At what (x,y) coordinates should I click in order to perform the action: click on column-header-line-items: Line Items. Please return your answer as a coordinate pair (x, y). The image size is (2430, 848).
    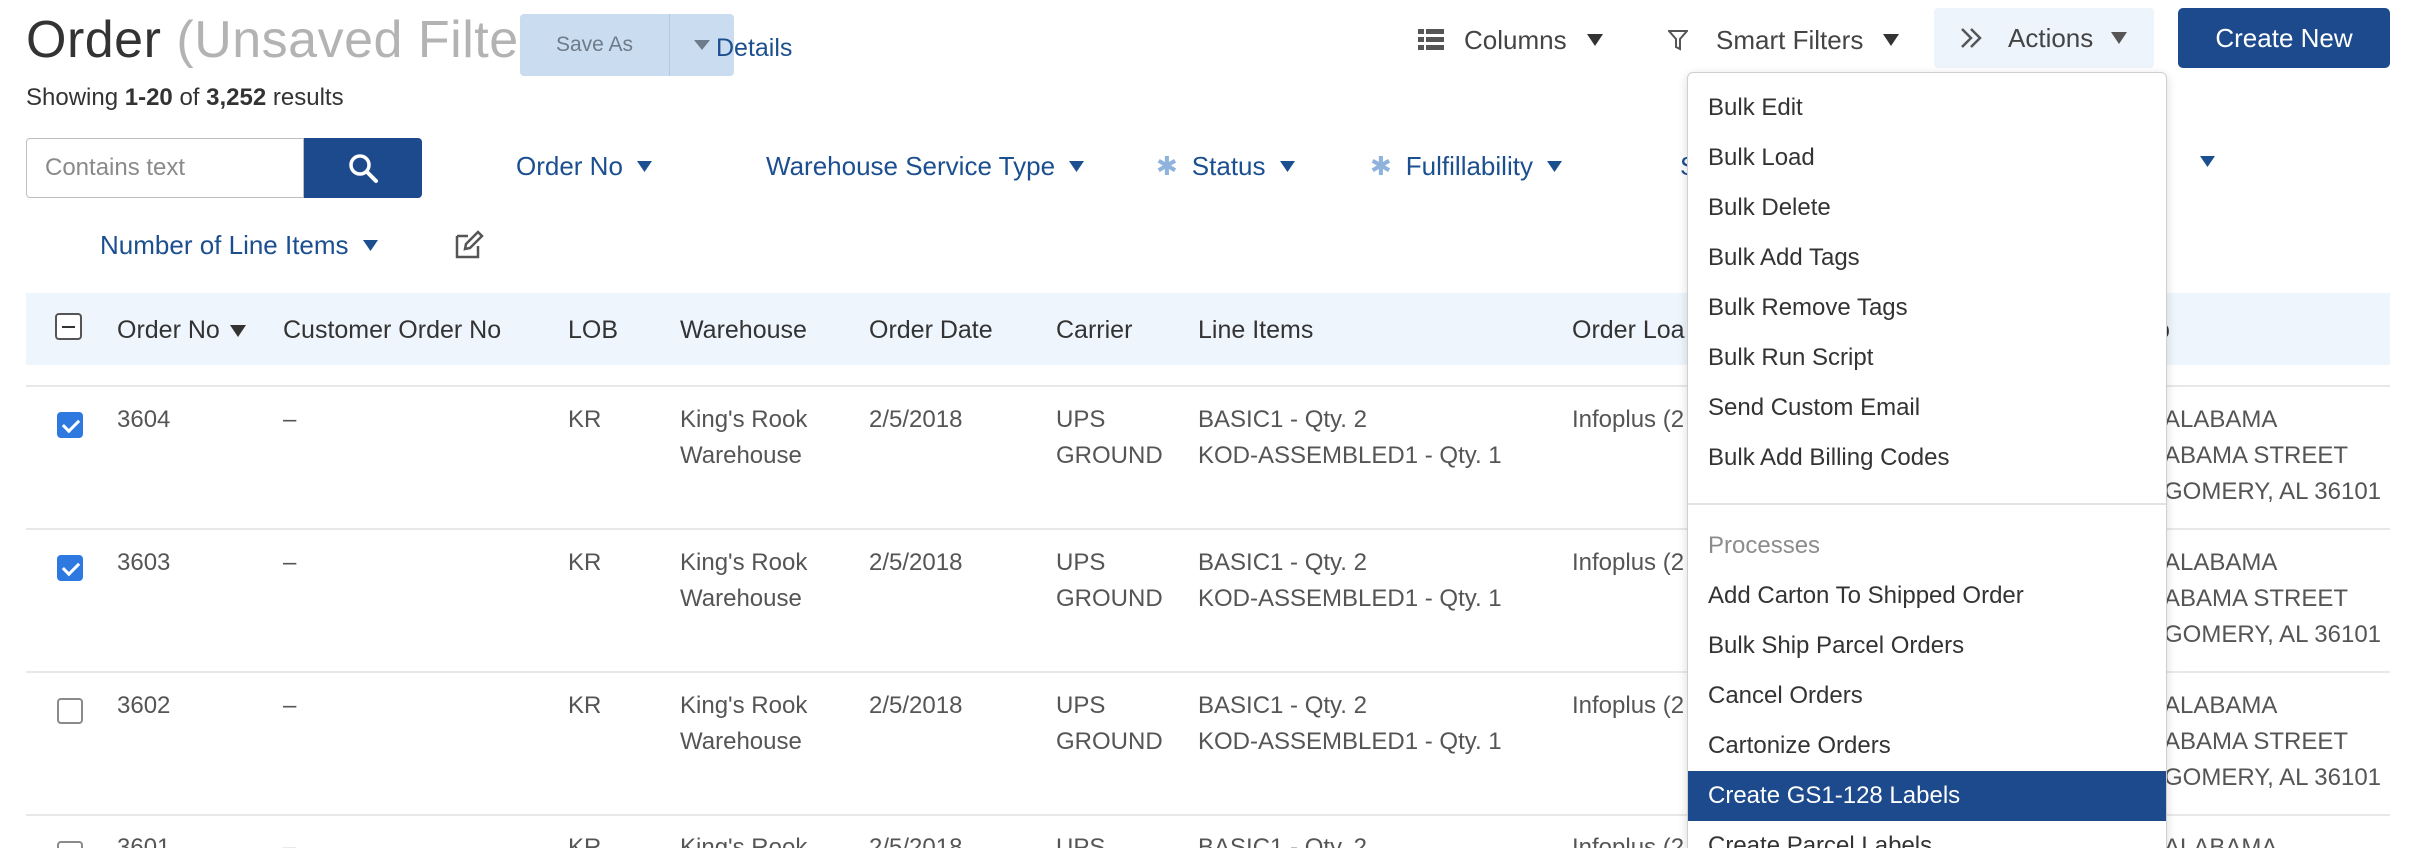
    Looking at the image, I should click on (1255, 330).